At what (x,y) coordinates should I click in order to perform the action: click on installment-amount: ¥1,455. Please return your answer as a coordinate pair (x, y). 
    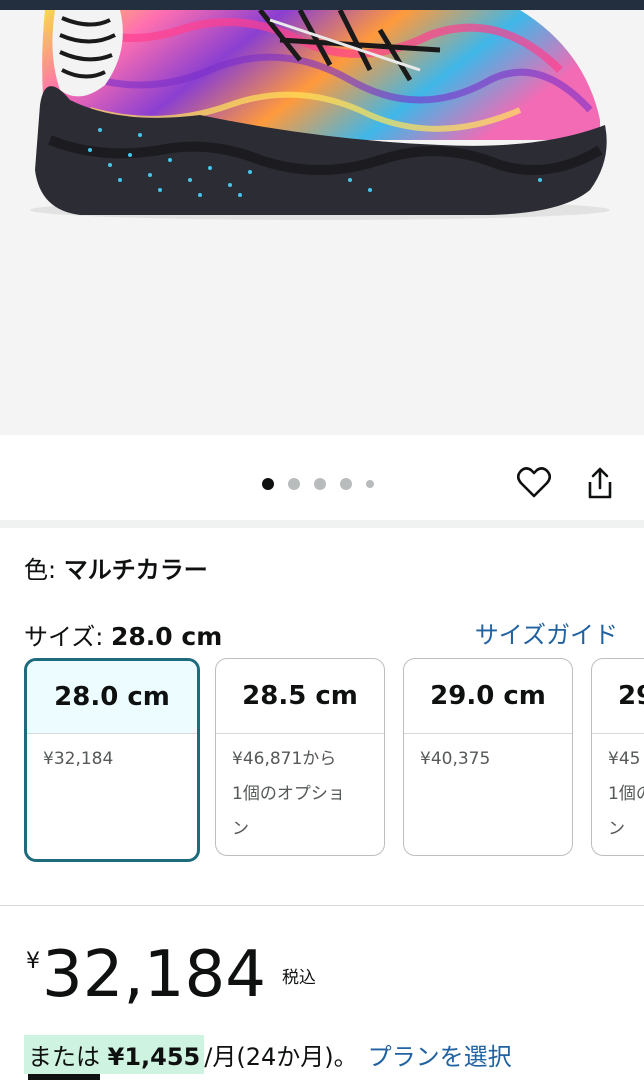
    Looking at the image, I should click on (154, 1057).